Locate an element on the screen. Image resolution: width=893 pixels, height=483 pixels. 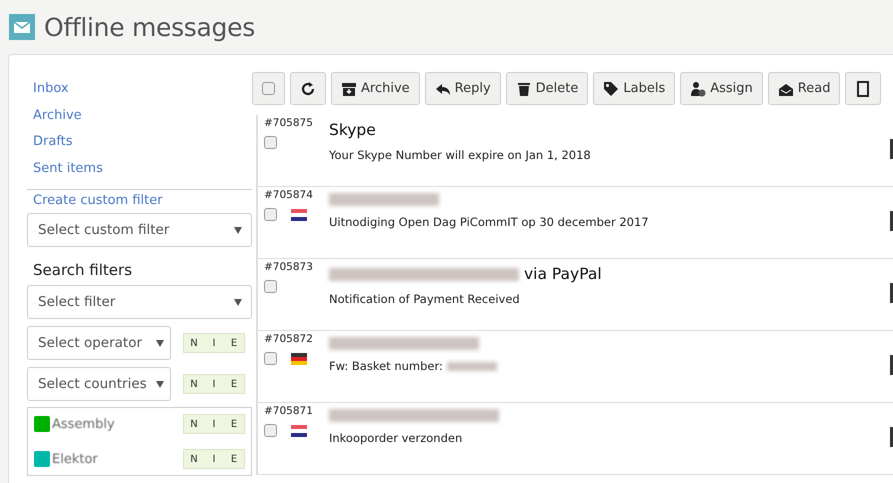
message-subject: Notification of Payment Received is located at coordinates (424, 299).